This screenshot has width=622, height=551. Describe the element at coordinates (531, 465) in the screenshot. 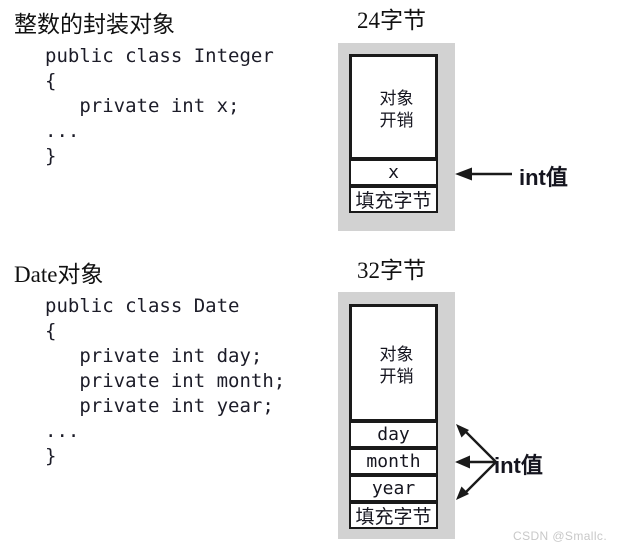

I see `annotation-int-suffix-date: 值` at that location.